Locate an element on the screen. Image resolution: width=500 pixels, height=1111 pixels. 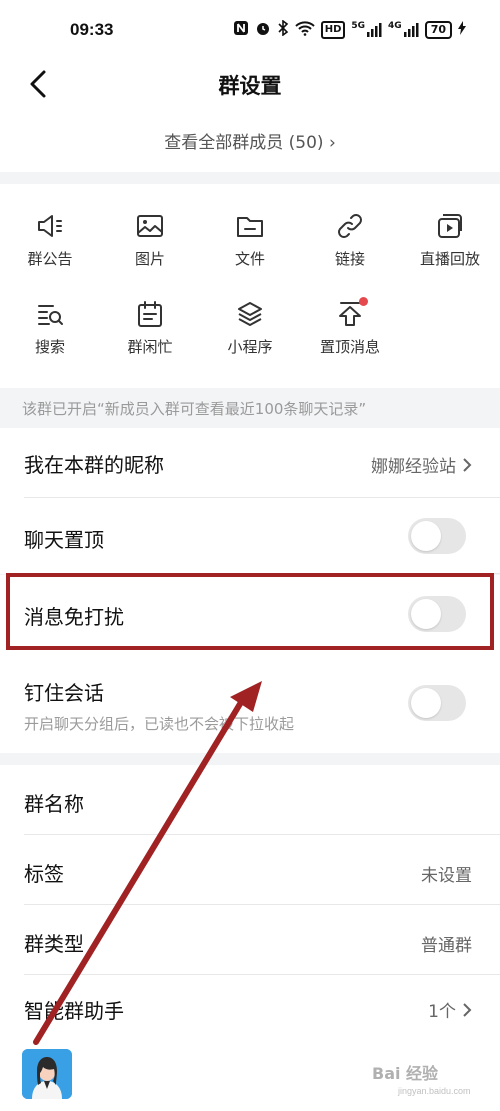
bluetooth-icon is located at coordinates (283, 29).